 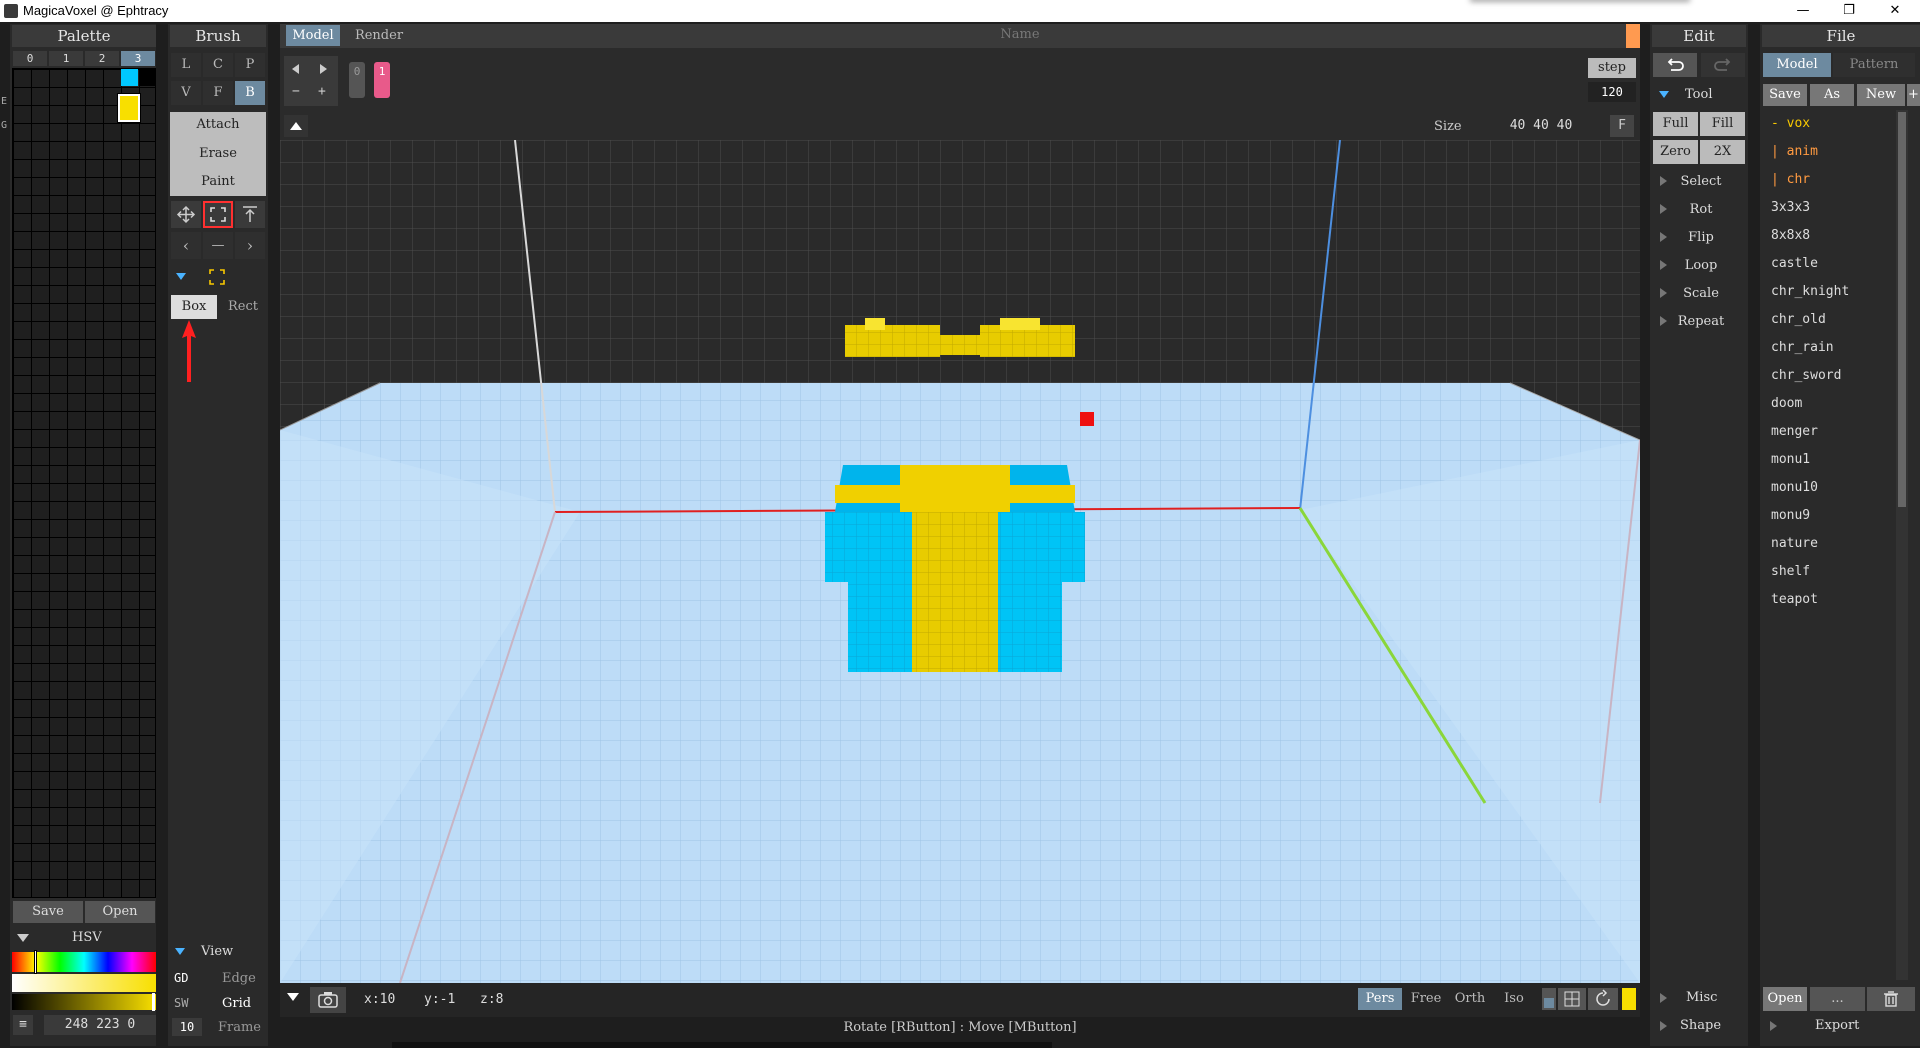 What do you see at coordinates (1675, 124) in the screenshot?
I see `full-button: Full` at bounding box center [1675, 124].